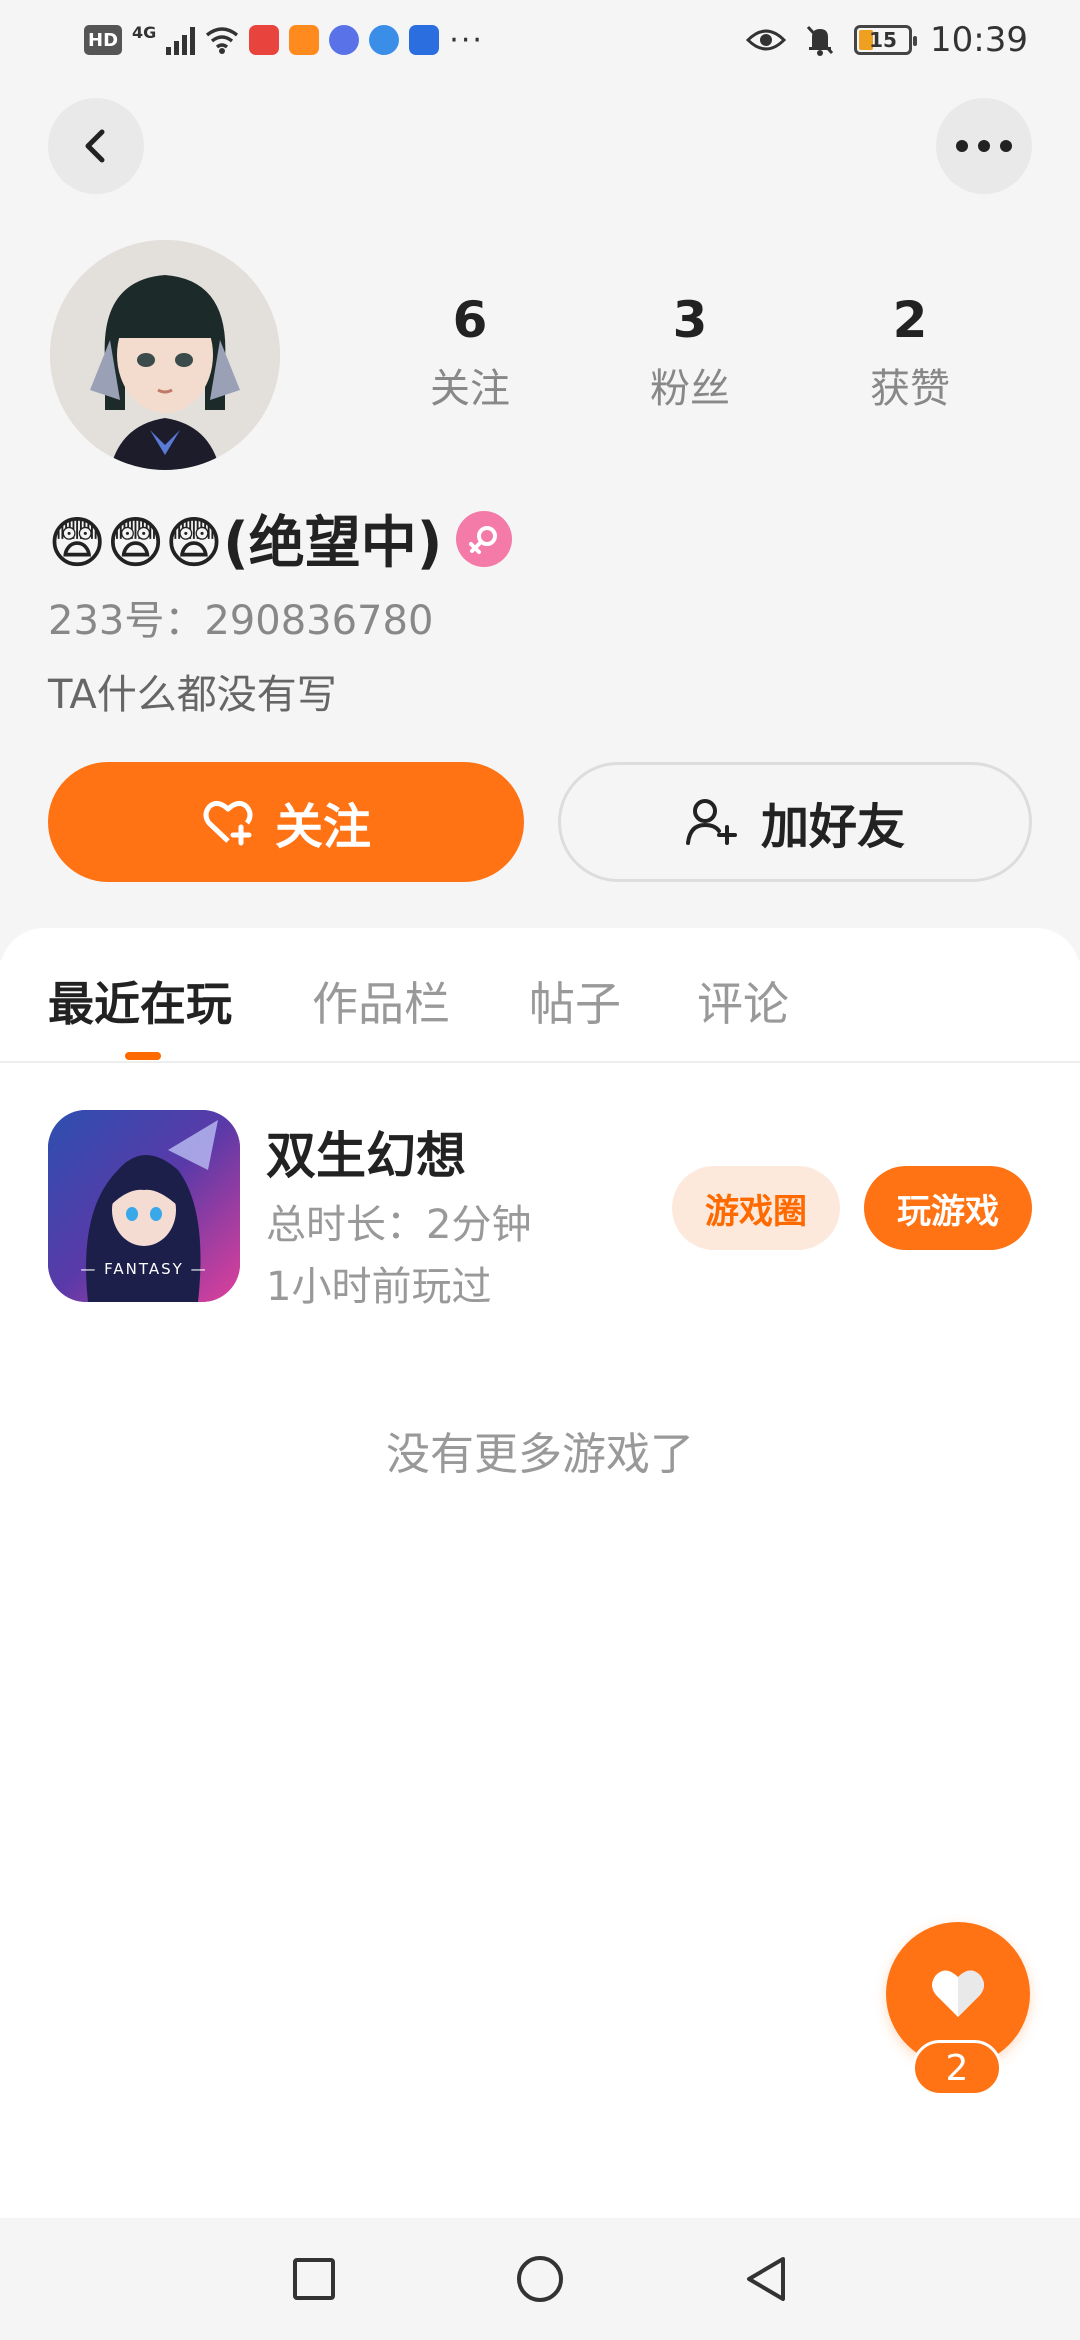 The width and height of the screenshot is (1080, 2340). What do you see at coordinates (766, 40) in the screenshot?
I see `eye-icon` at bounding box center [766, 40].